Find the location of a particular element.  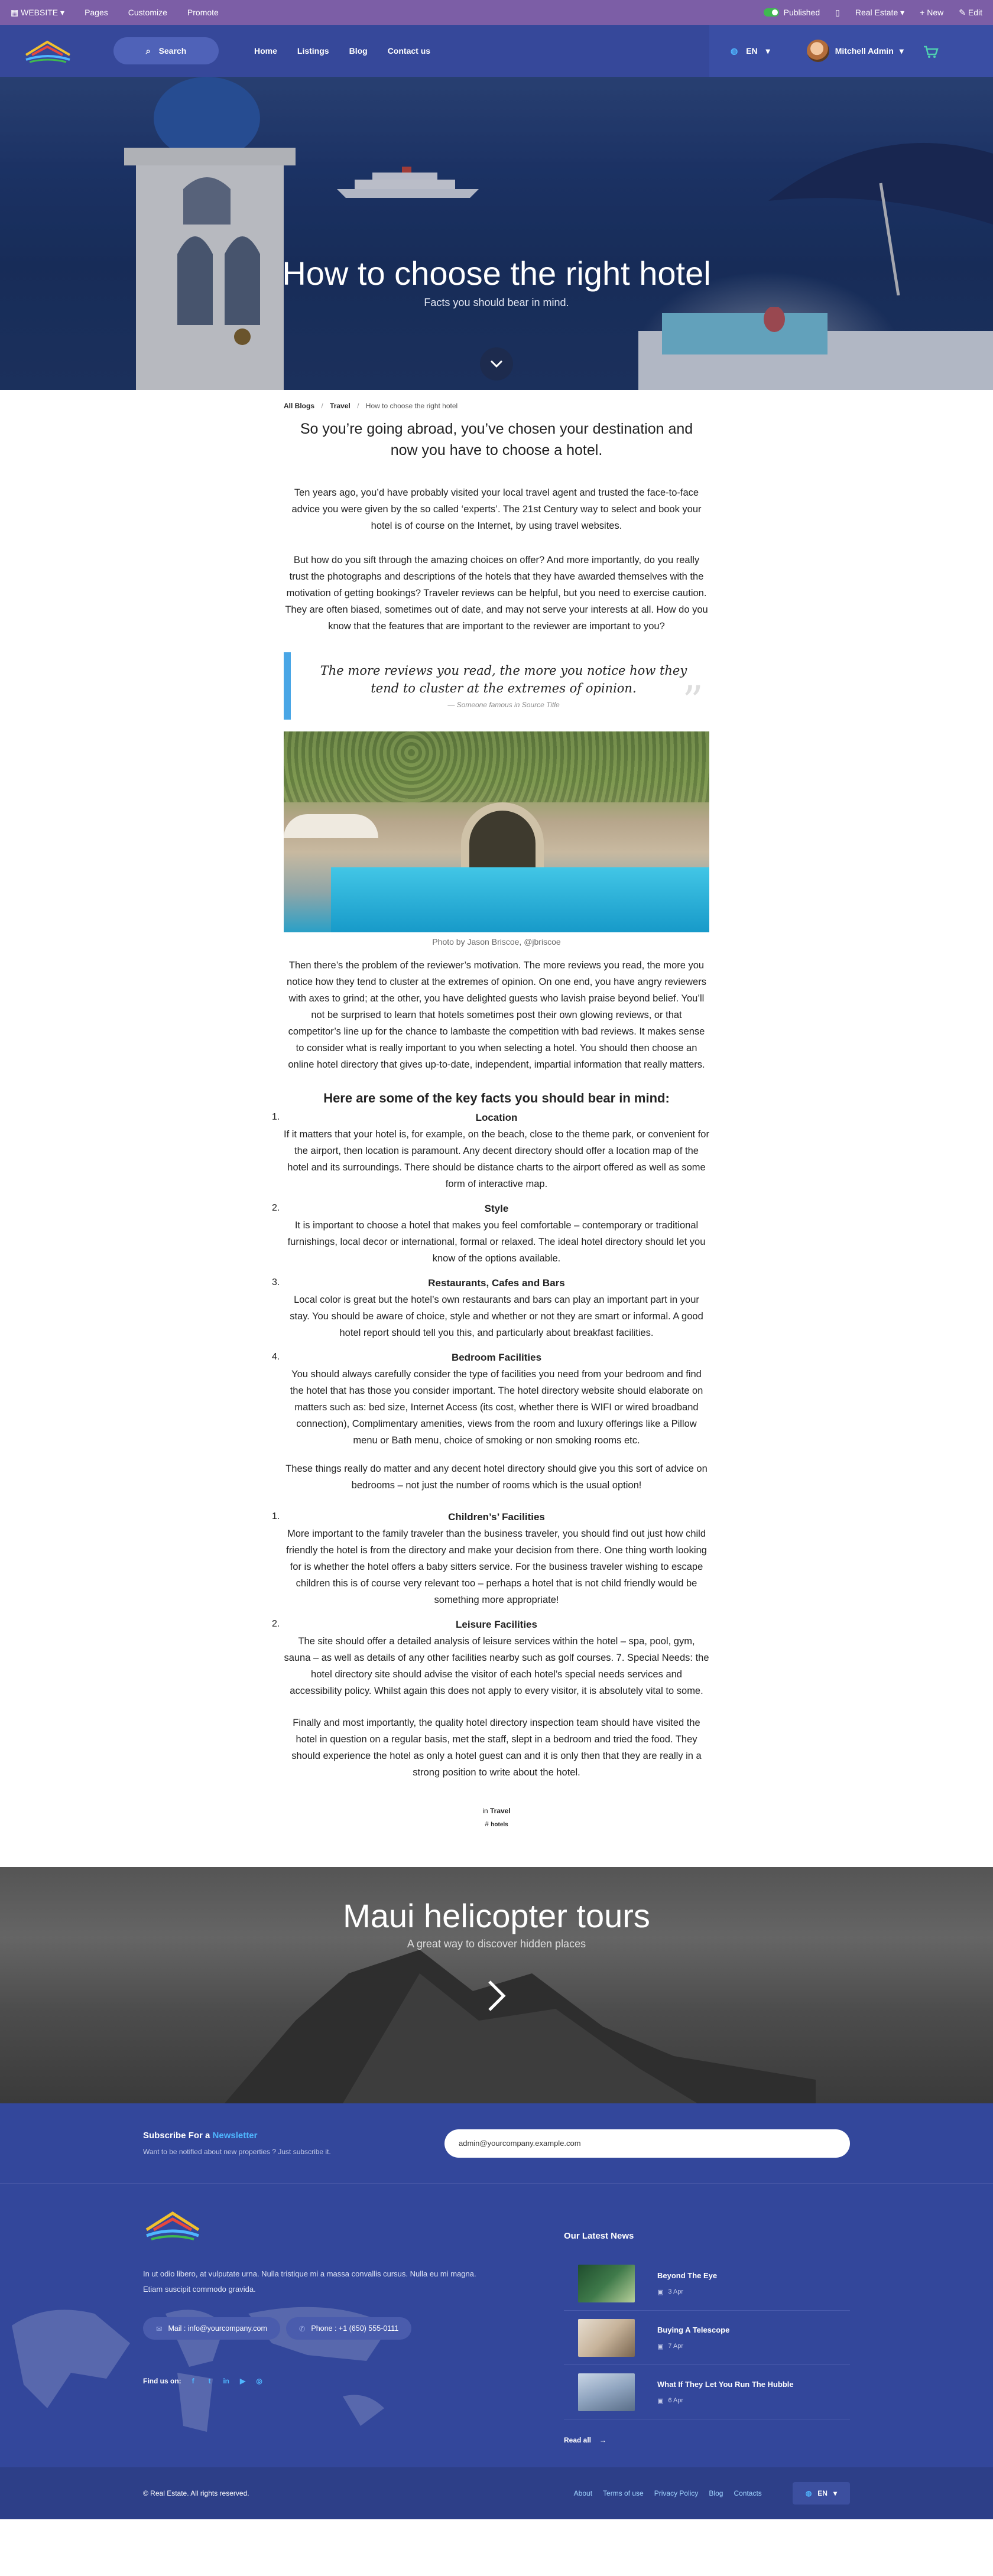

social-links: Find us on: f t in ▶ ◎ is located at coordinates (320, 2381).